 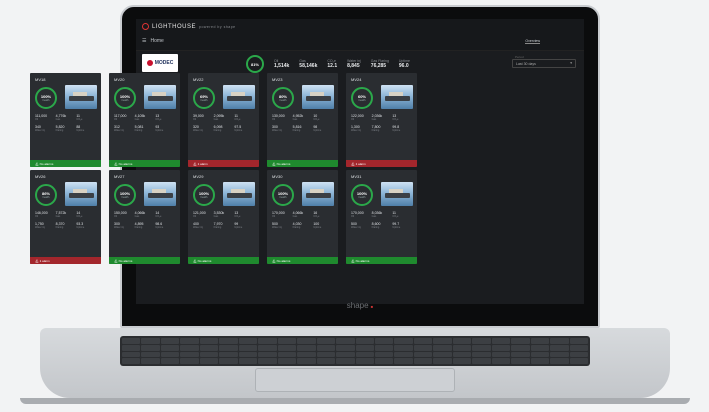 I want to click on asset-name: MV29, so click(x=198, y=176).